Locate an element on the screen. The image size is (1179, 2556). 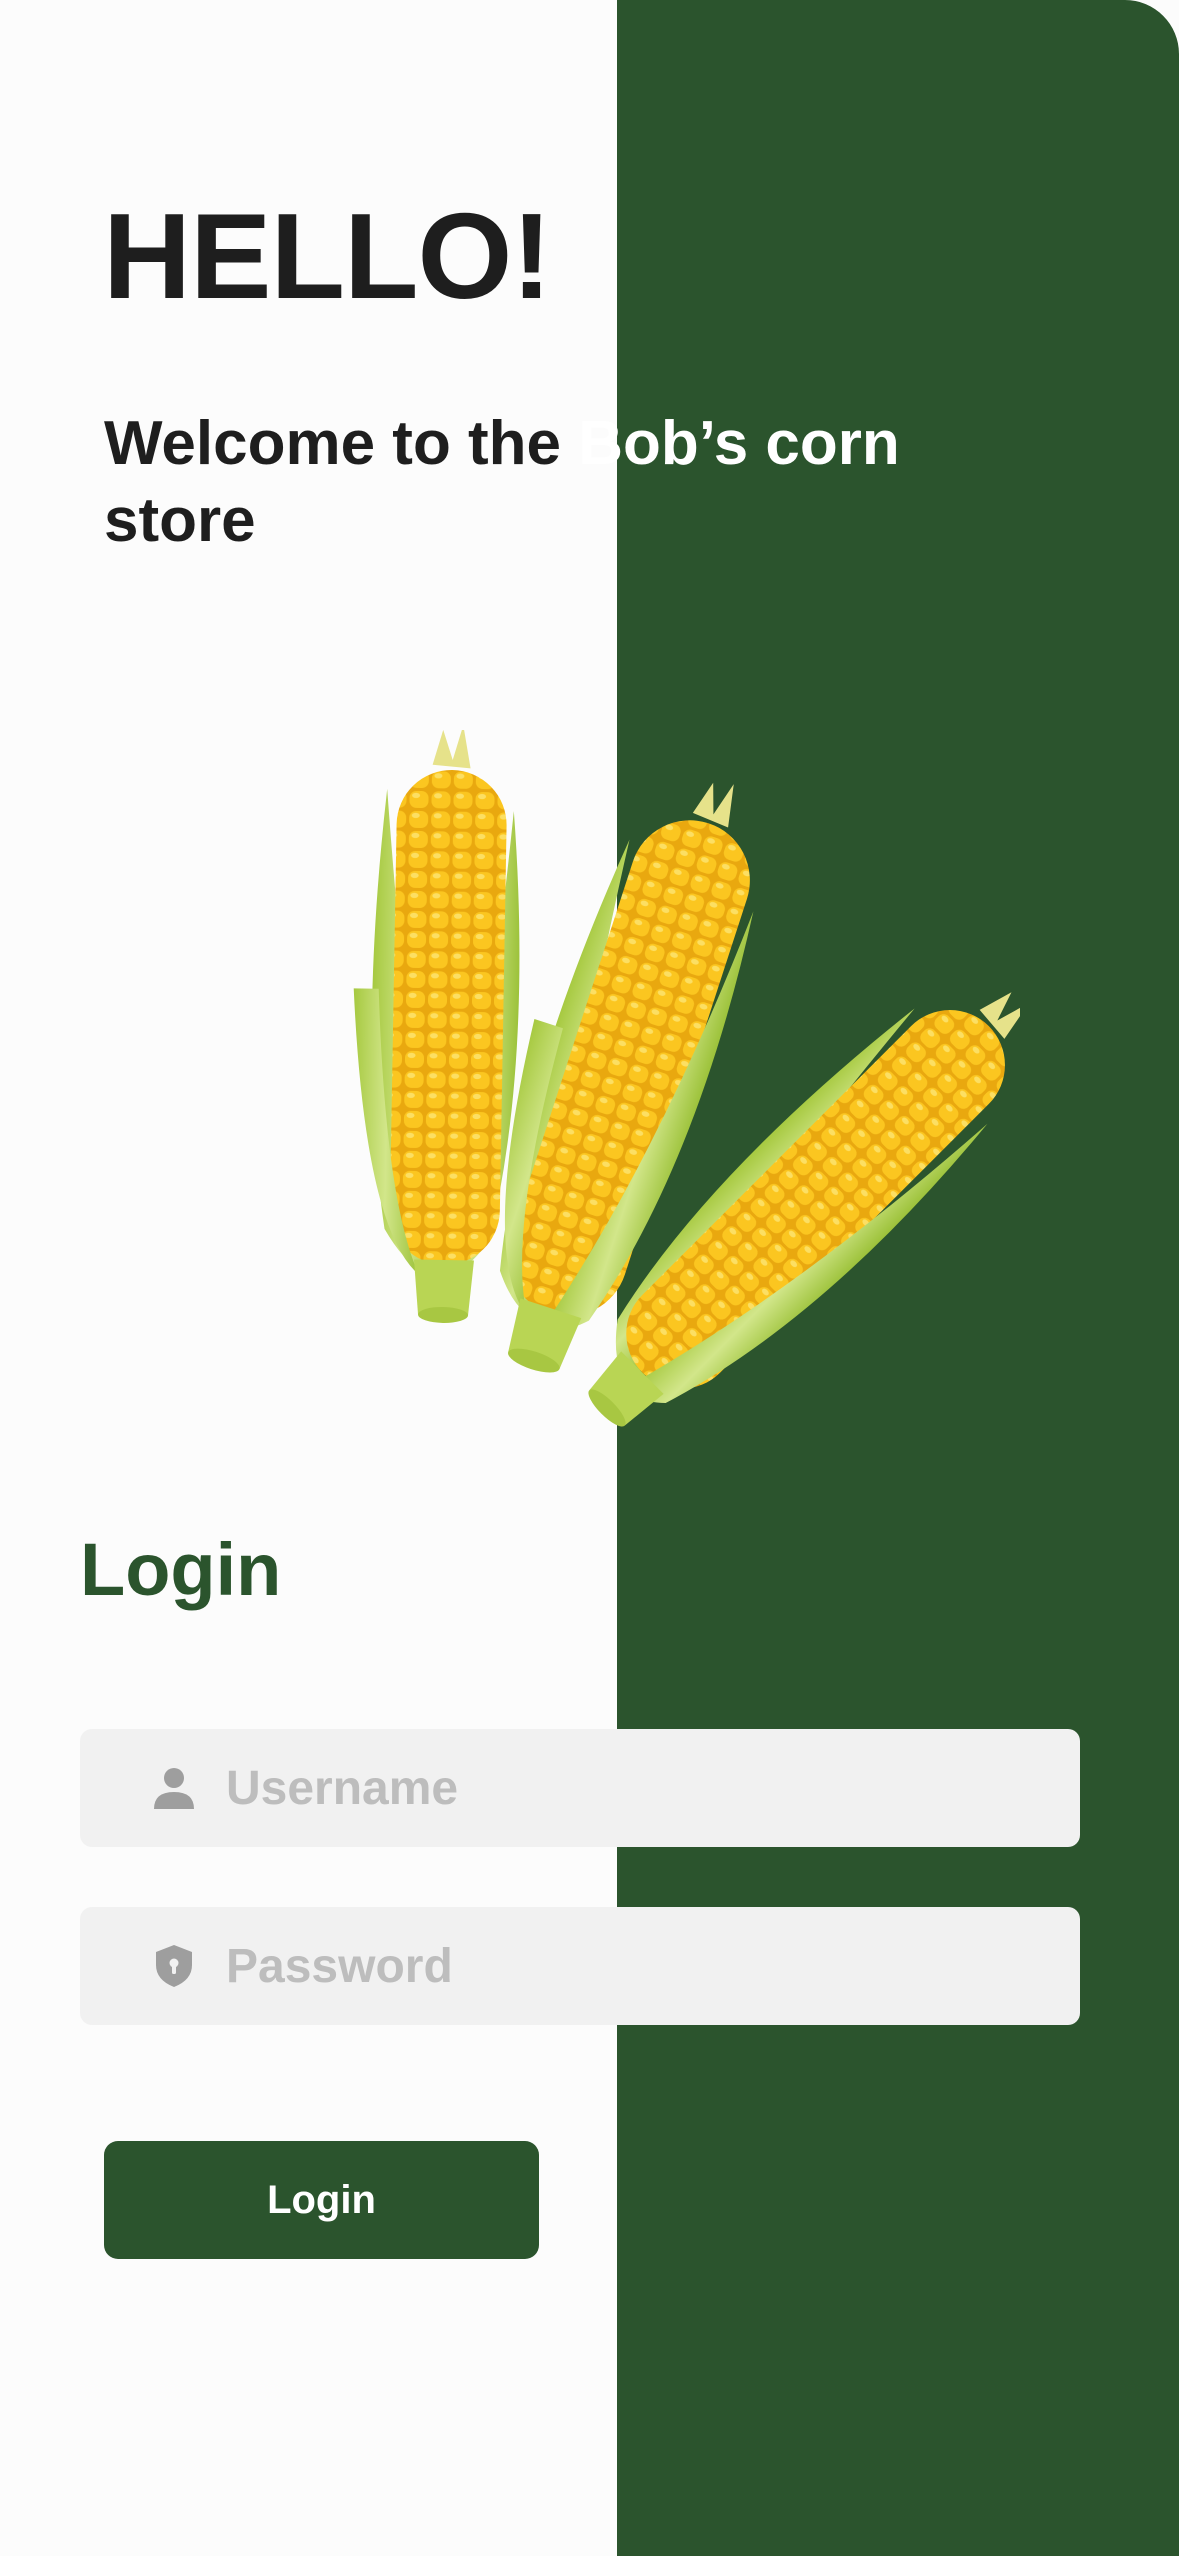
user-icon is located at coordinates (174, 1788).